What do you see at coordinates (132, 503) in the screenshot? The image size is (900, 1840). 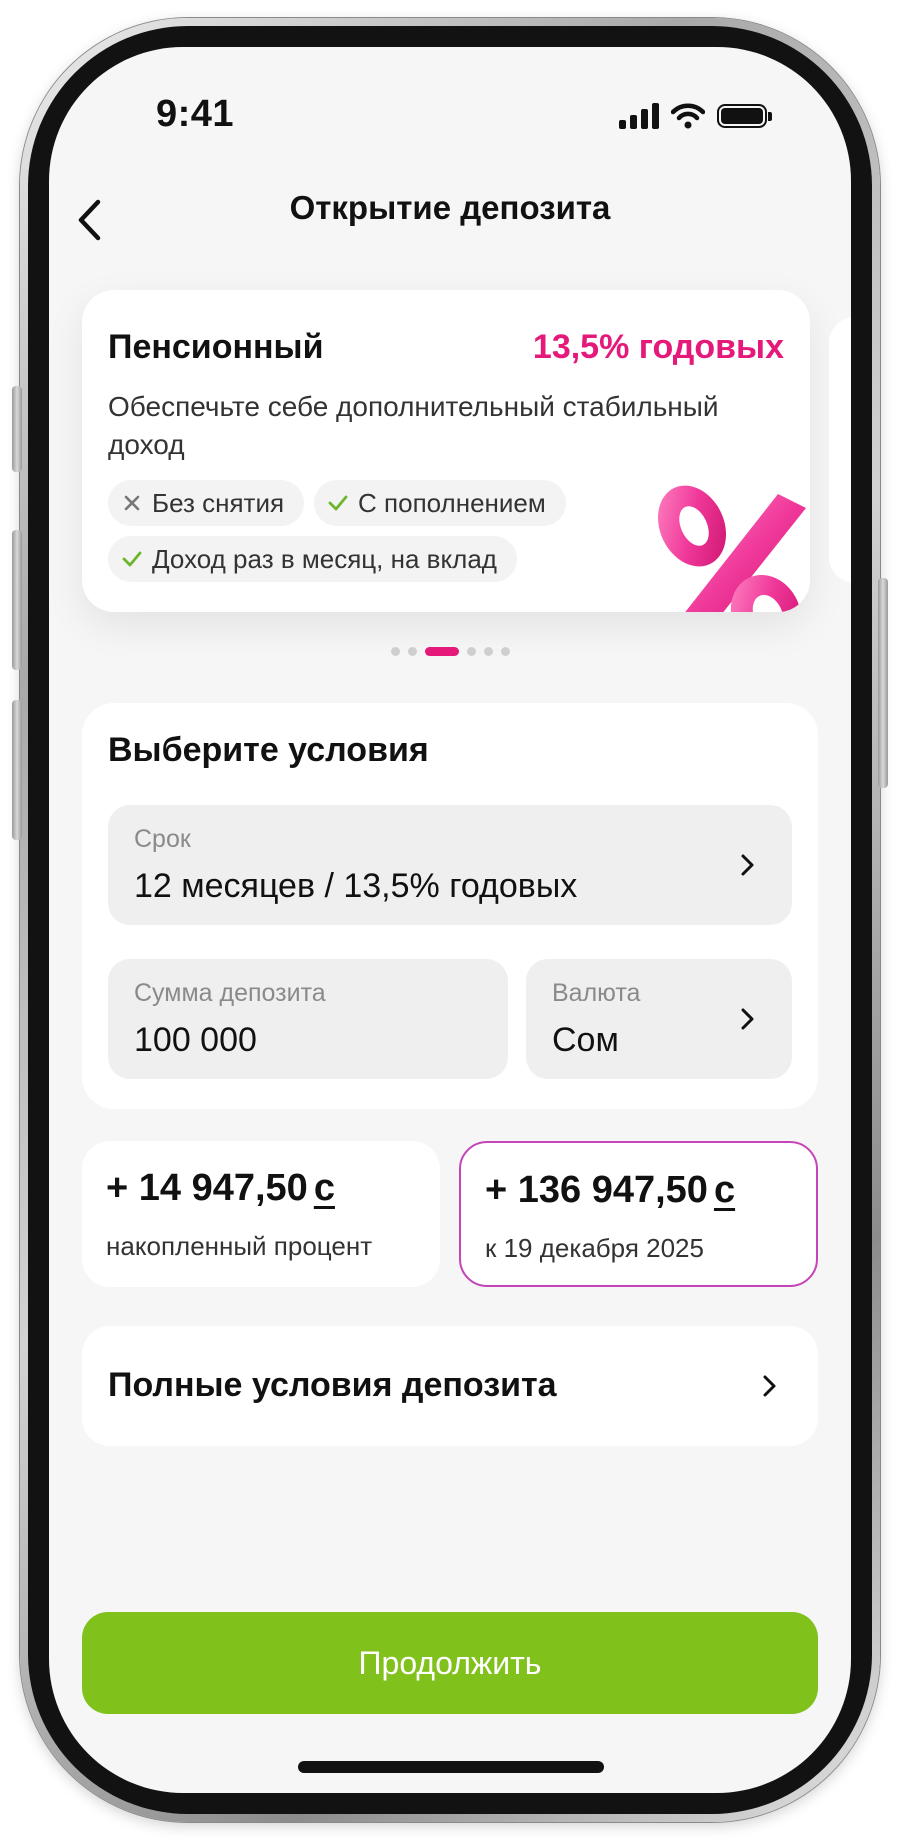 I see `cross-icon` at bounding box center [132, 503].